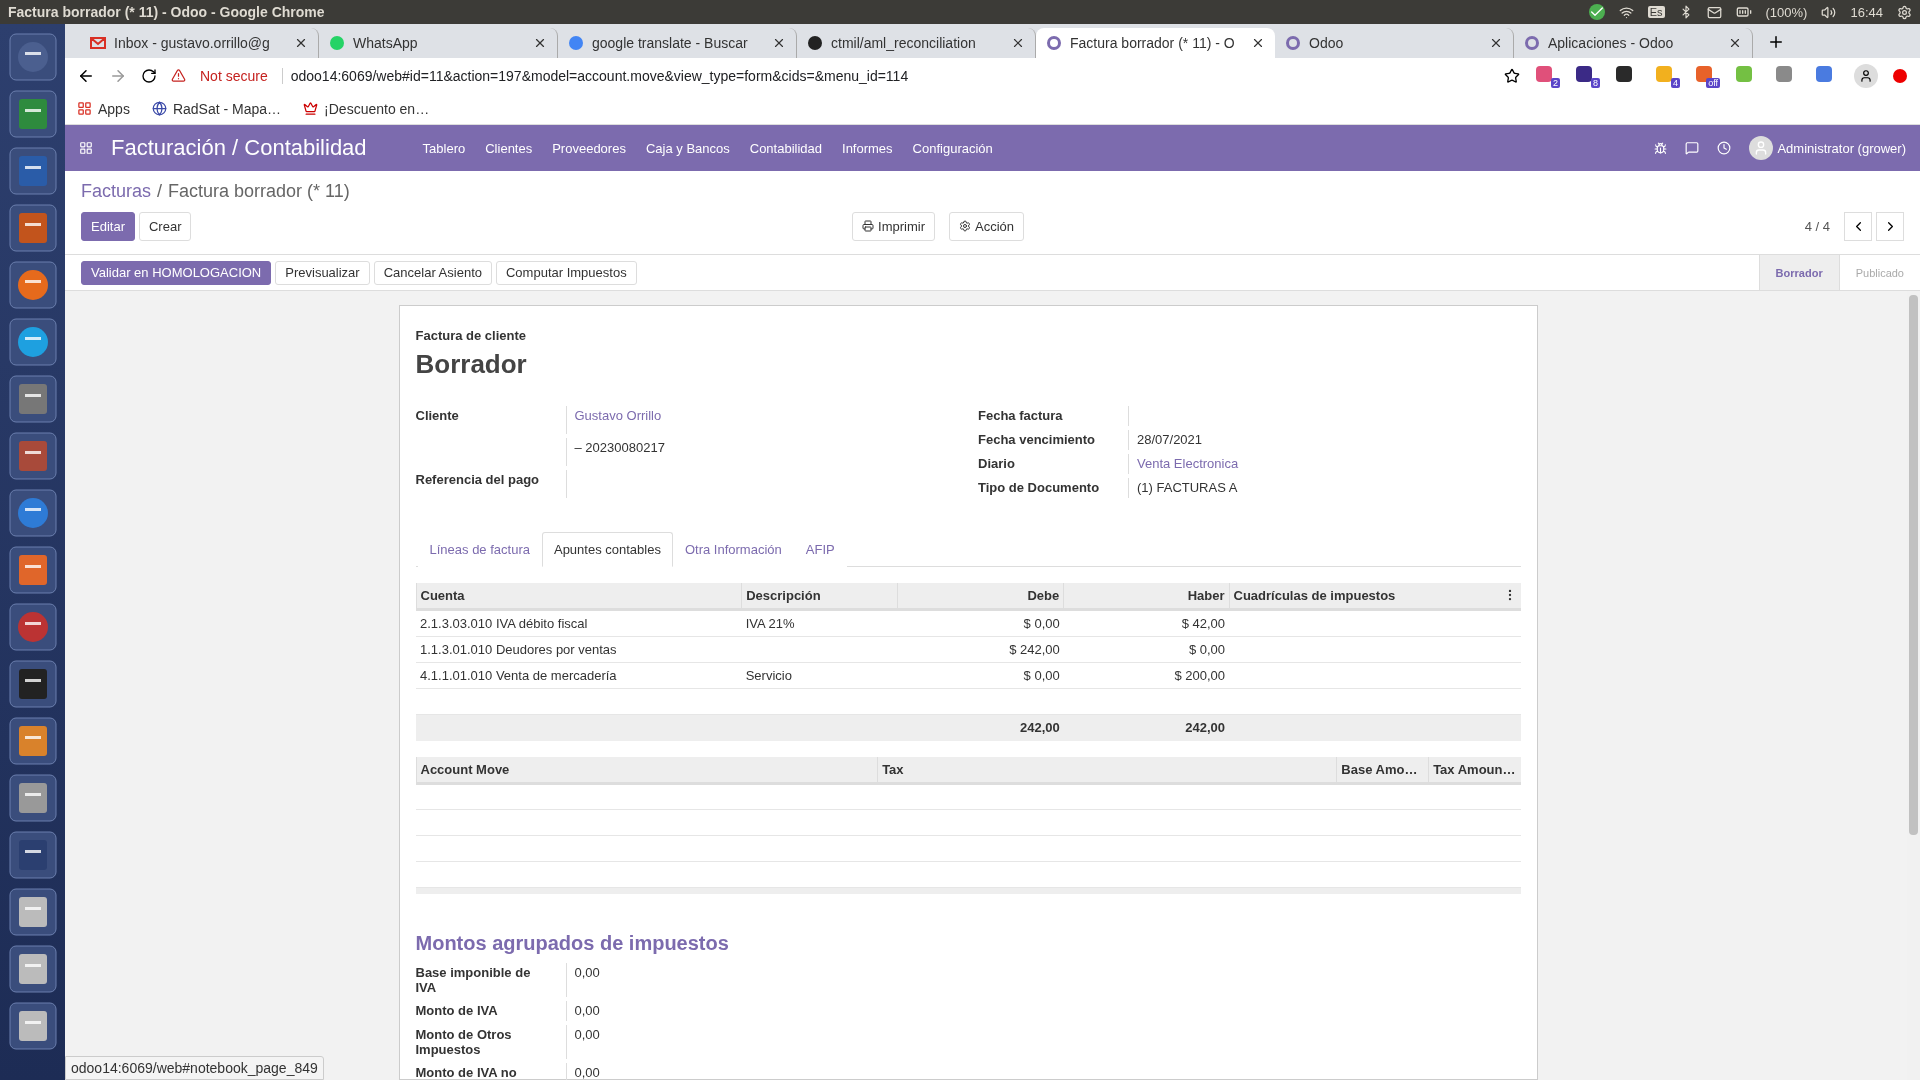 This screenshot has height=1080, width=1920. Describe the element at coordinates (1858, 226) in the screenshot. I see `previous-button` at that location.